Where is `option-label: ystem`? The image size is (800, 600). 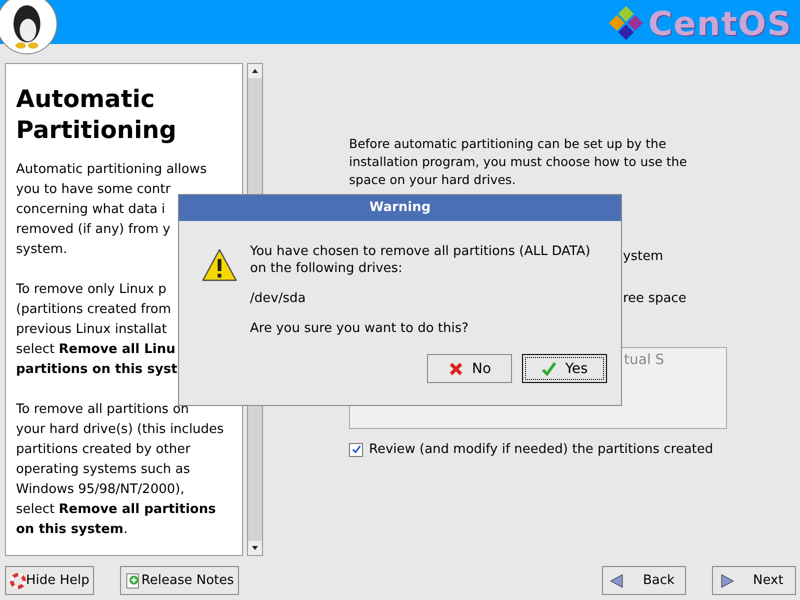 option-label: ystem is located at coordinates (643, 257).